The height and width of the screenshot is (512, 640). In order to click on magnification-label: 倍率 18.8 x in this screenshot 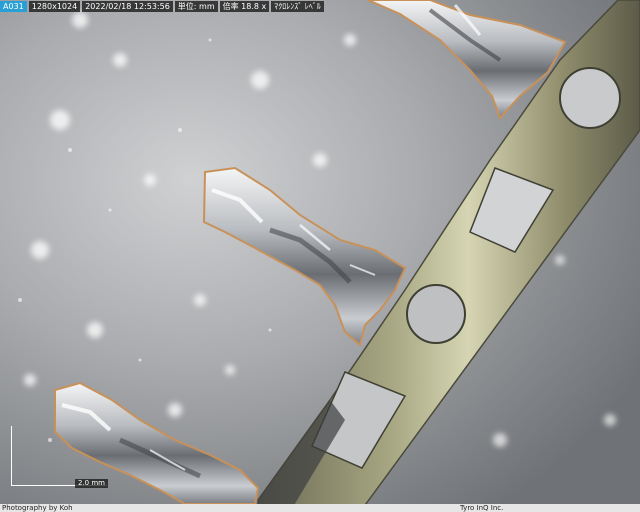, I will do `click(244, 6)`.